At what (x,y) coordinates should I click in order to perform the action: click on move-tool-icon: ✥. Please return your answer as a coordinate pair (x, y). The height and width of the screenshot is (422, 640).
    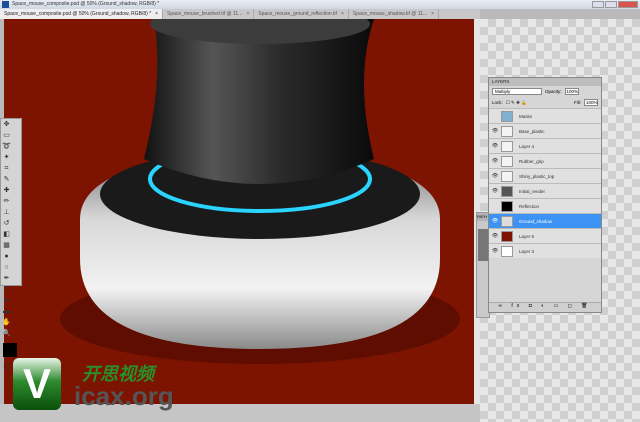
    Looking at the image, I should click on (6, 124).